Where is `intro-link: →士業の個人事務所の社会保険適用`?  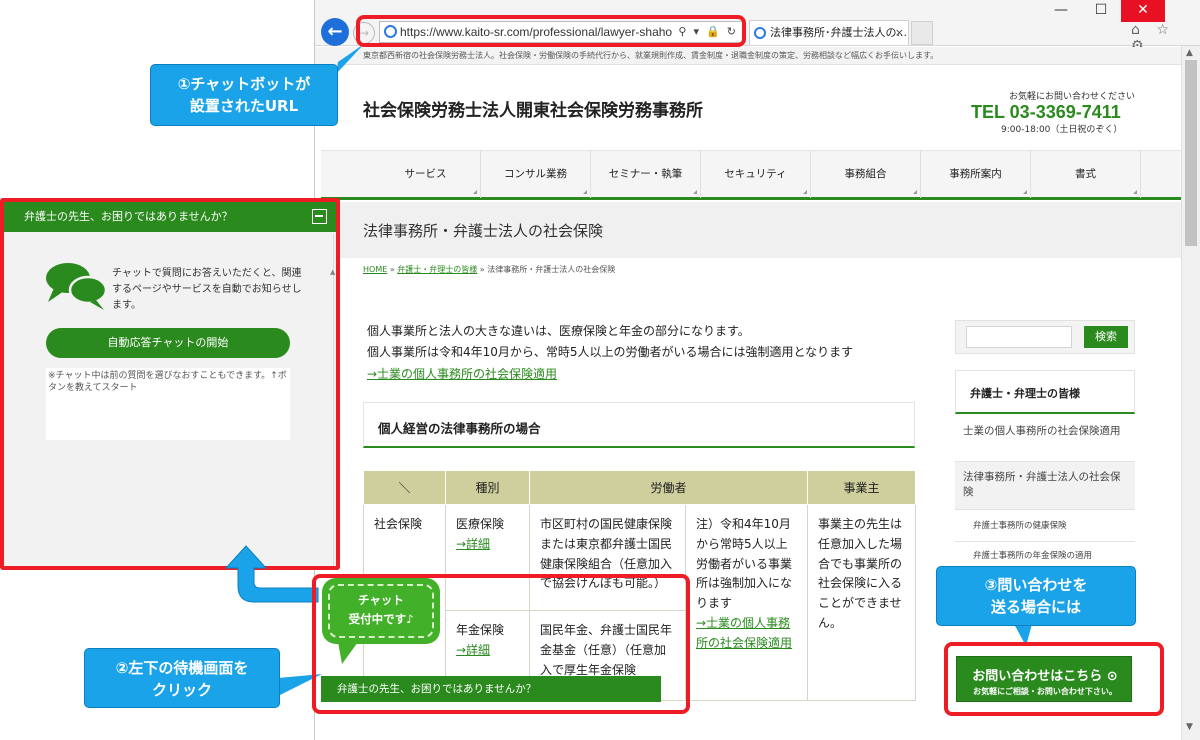
intro-link: →士業の個人事務所の社会保険適用 is located at coordinates (462, 373).